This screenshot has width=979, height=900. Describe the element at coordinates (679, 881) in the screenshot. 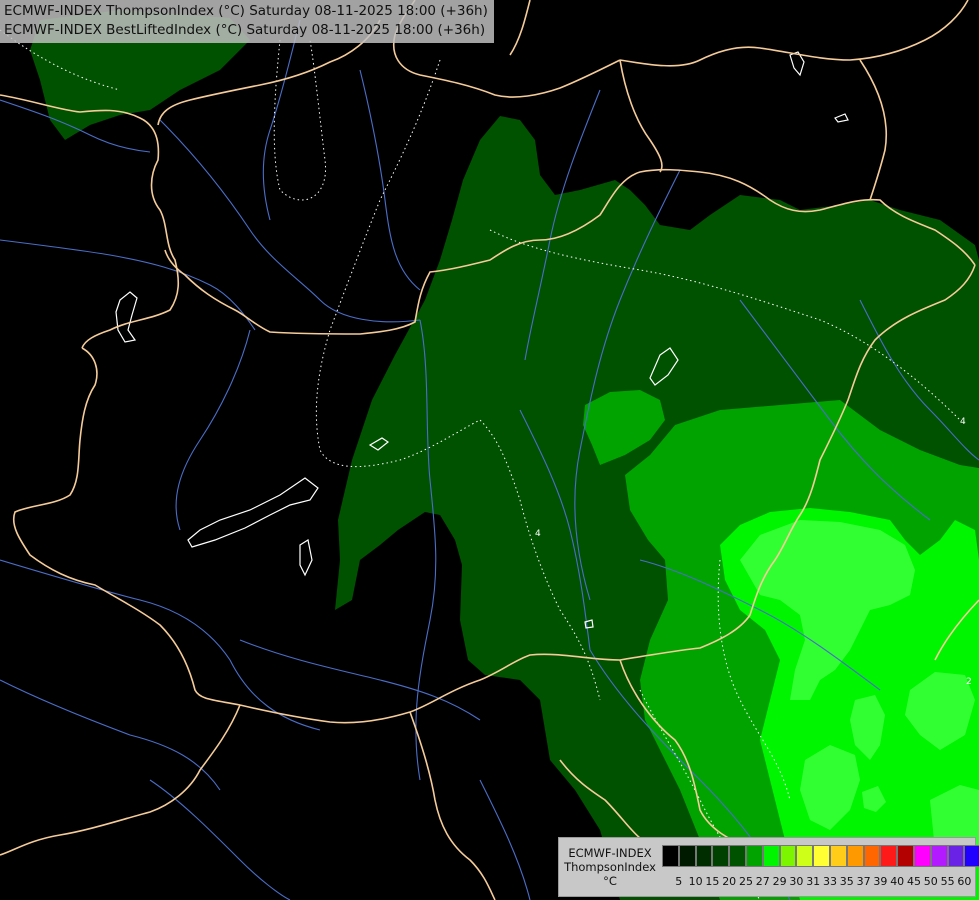

I see `legend-tick-label: 5` at that location.